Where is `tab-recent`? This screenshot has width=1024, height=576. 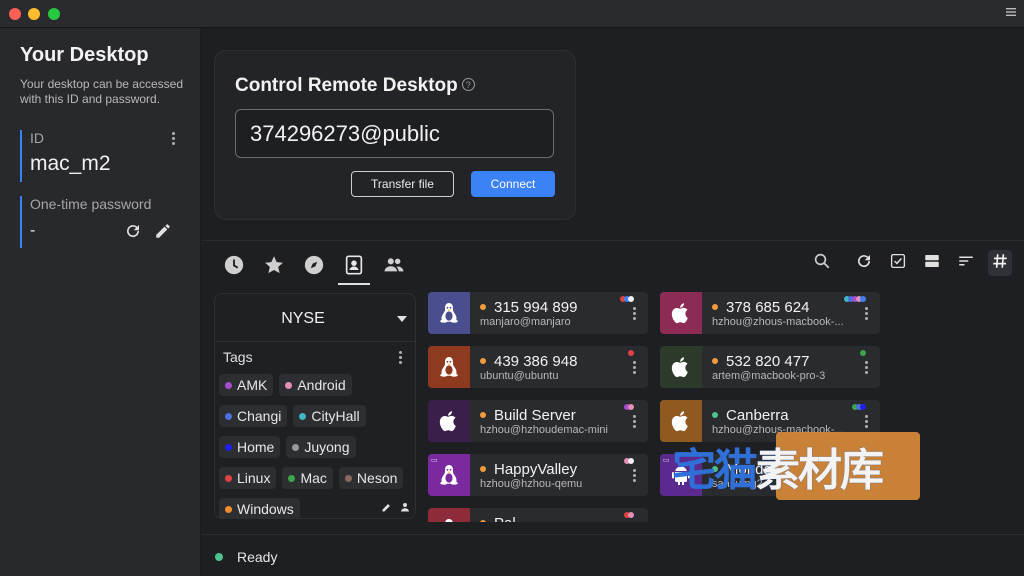
tab-recent is located at coordinates (234, 267).